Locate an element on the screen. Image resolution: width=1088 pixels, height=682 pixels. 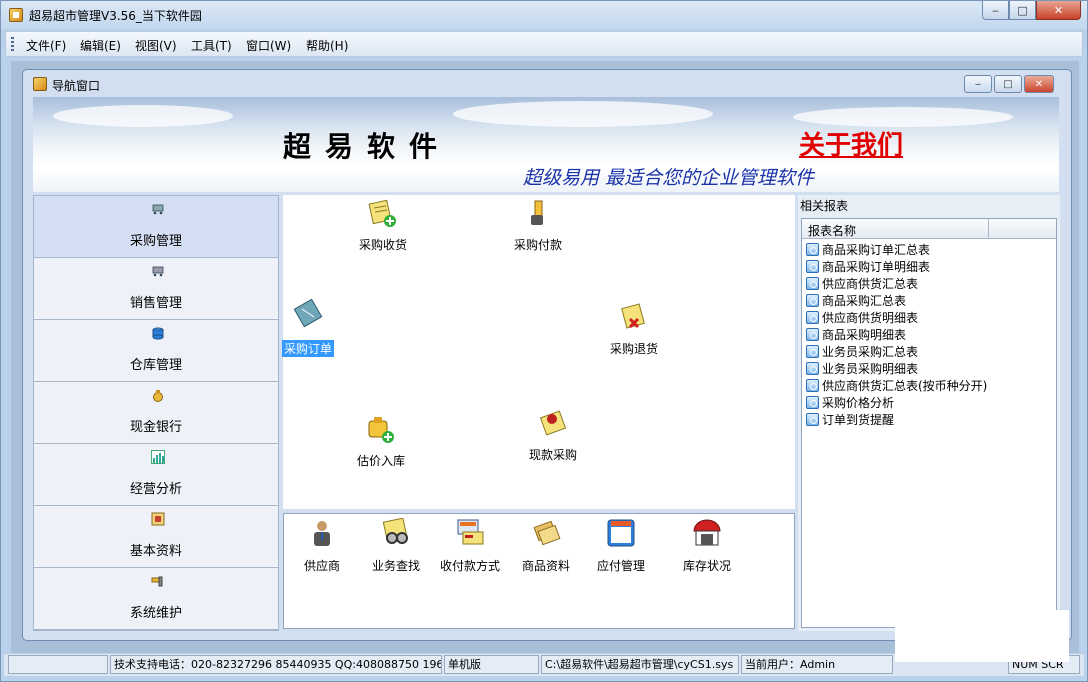
goods-data-button: 商品资料 is located at coordinates (546, 546).